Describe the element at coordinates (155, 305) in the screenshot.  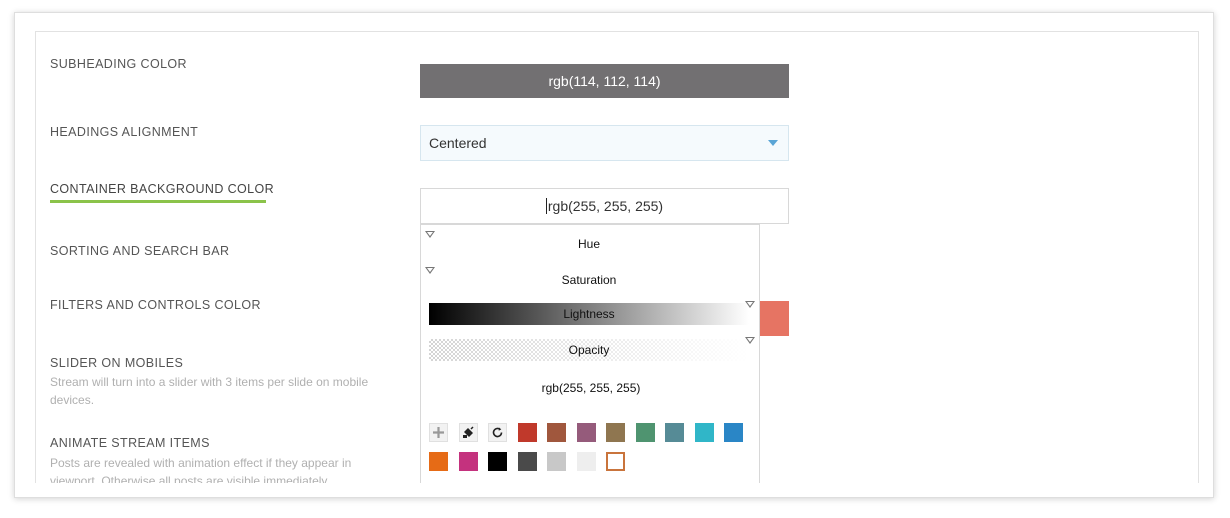
I see `filters-controls-color-label: FILTERS AND CONTROLS COLOR` at that location.